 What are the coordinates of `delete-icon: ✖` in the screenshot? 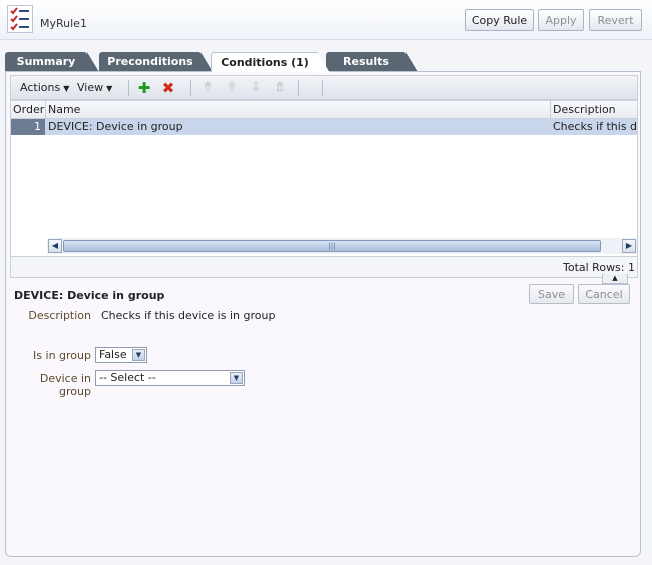 It's located at (168, 88).